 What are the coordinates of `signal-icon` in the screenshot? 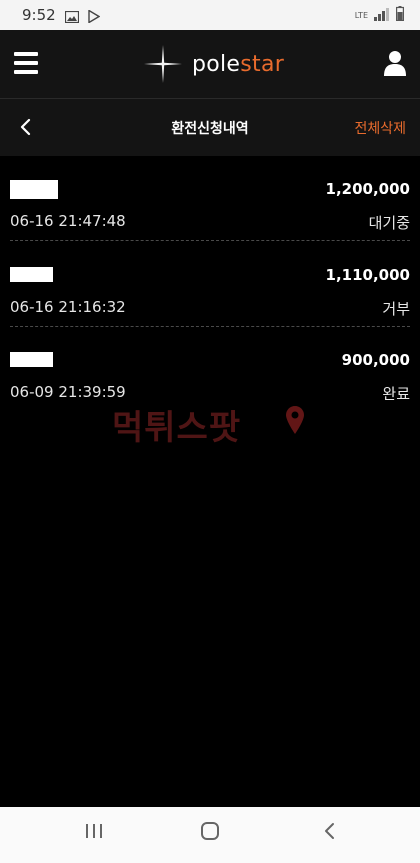 It's located at (382, 15).